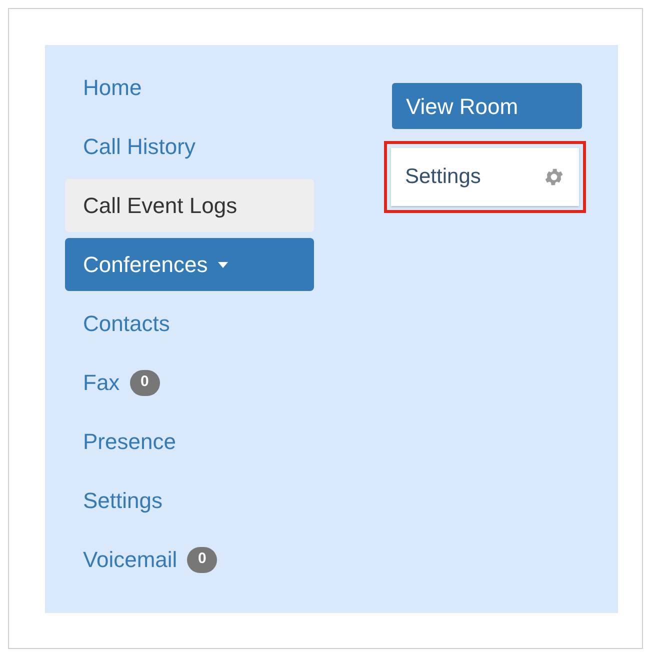  Describe the element at coordinates (554, 177) in the screenshot. I see `gear-icon` at that location.